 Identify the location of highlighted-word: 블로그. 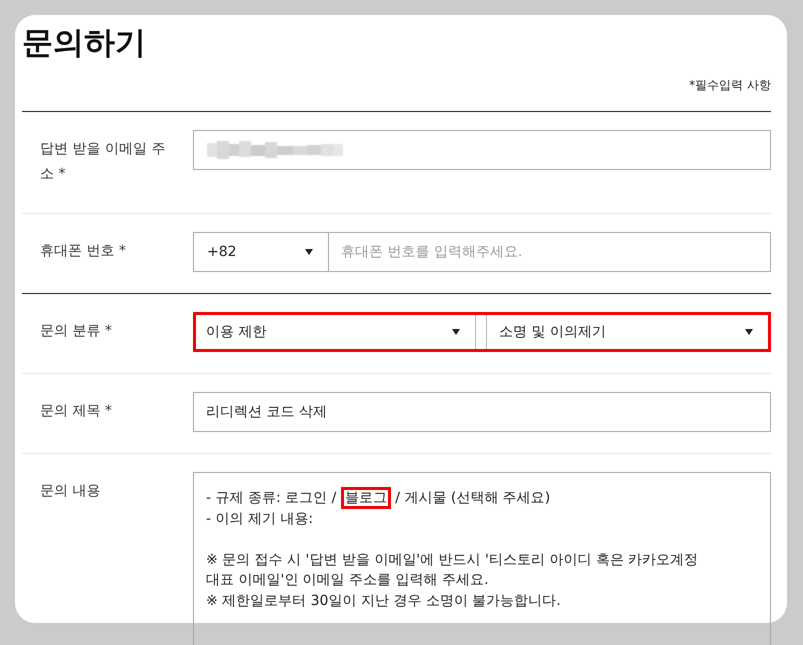
(365, 498).